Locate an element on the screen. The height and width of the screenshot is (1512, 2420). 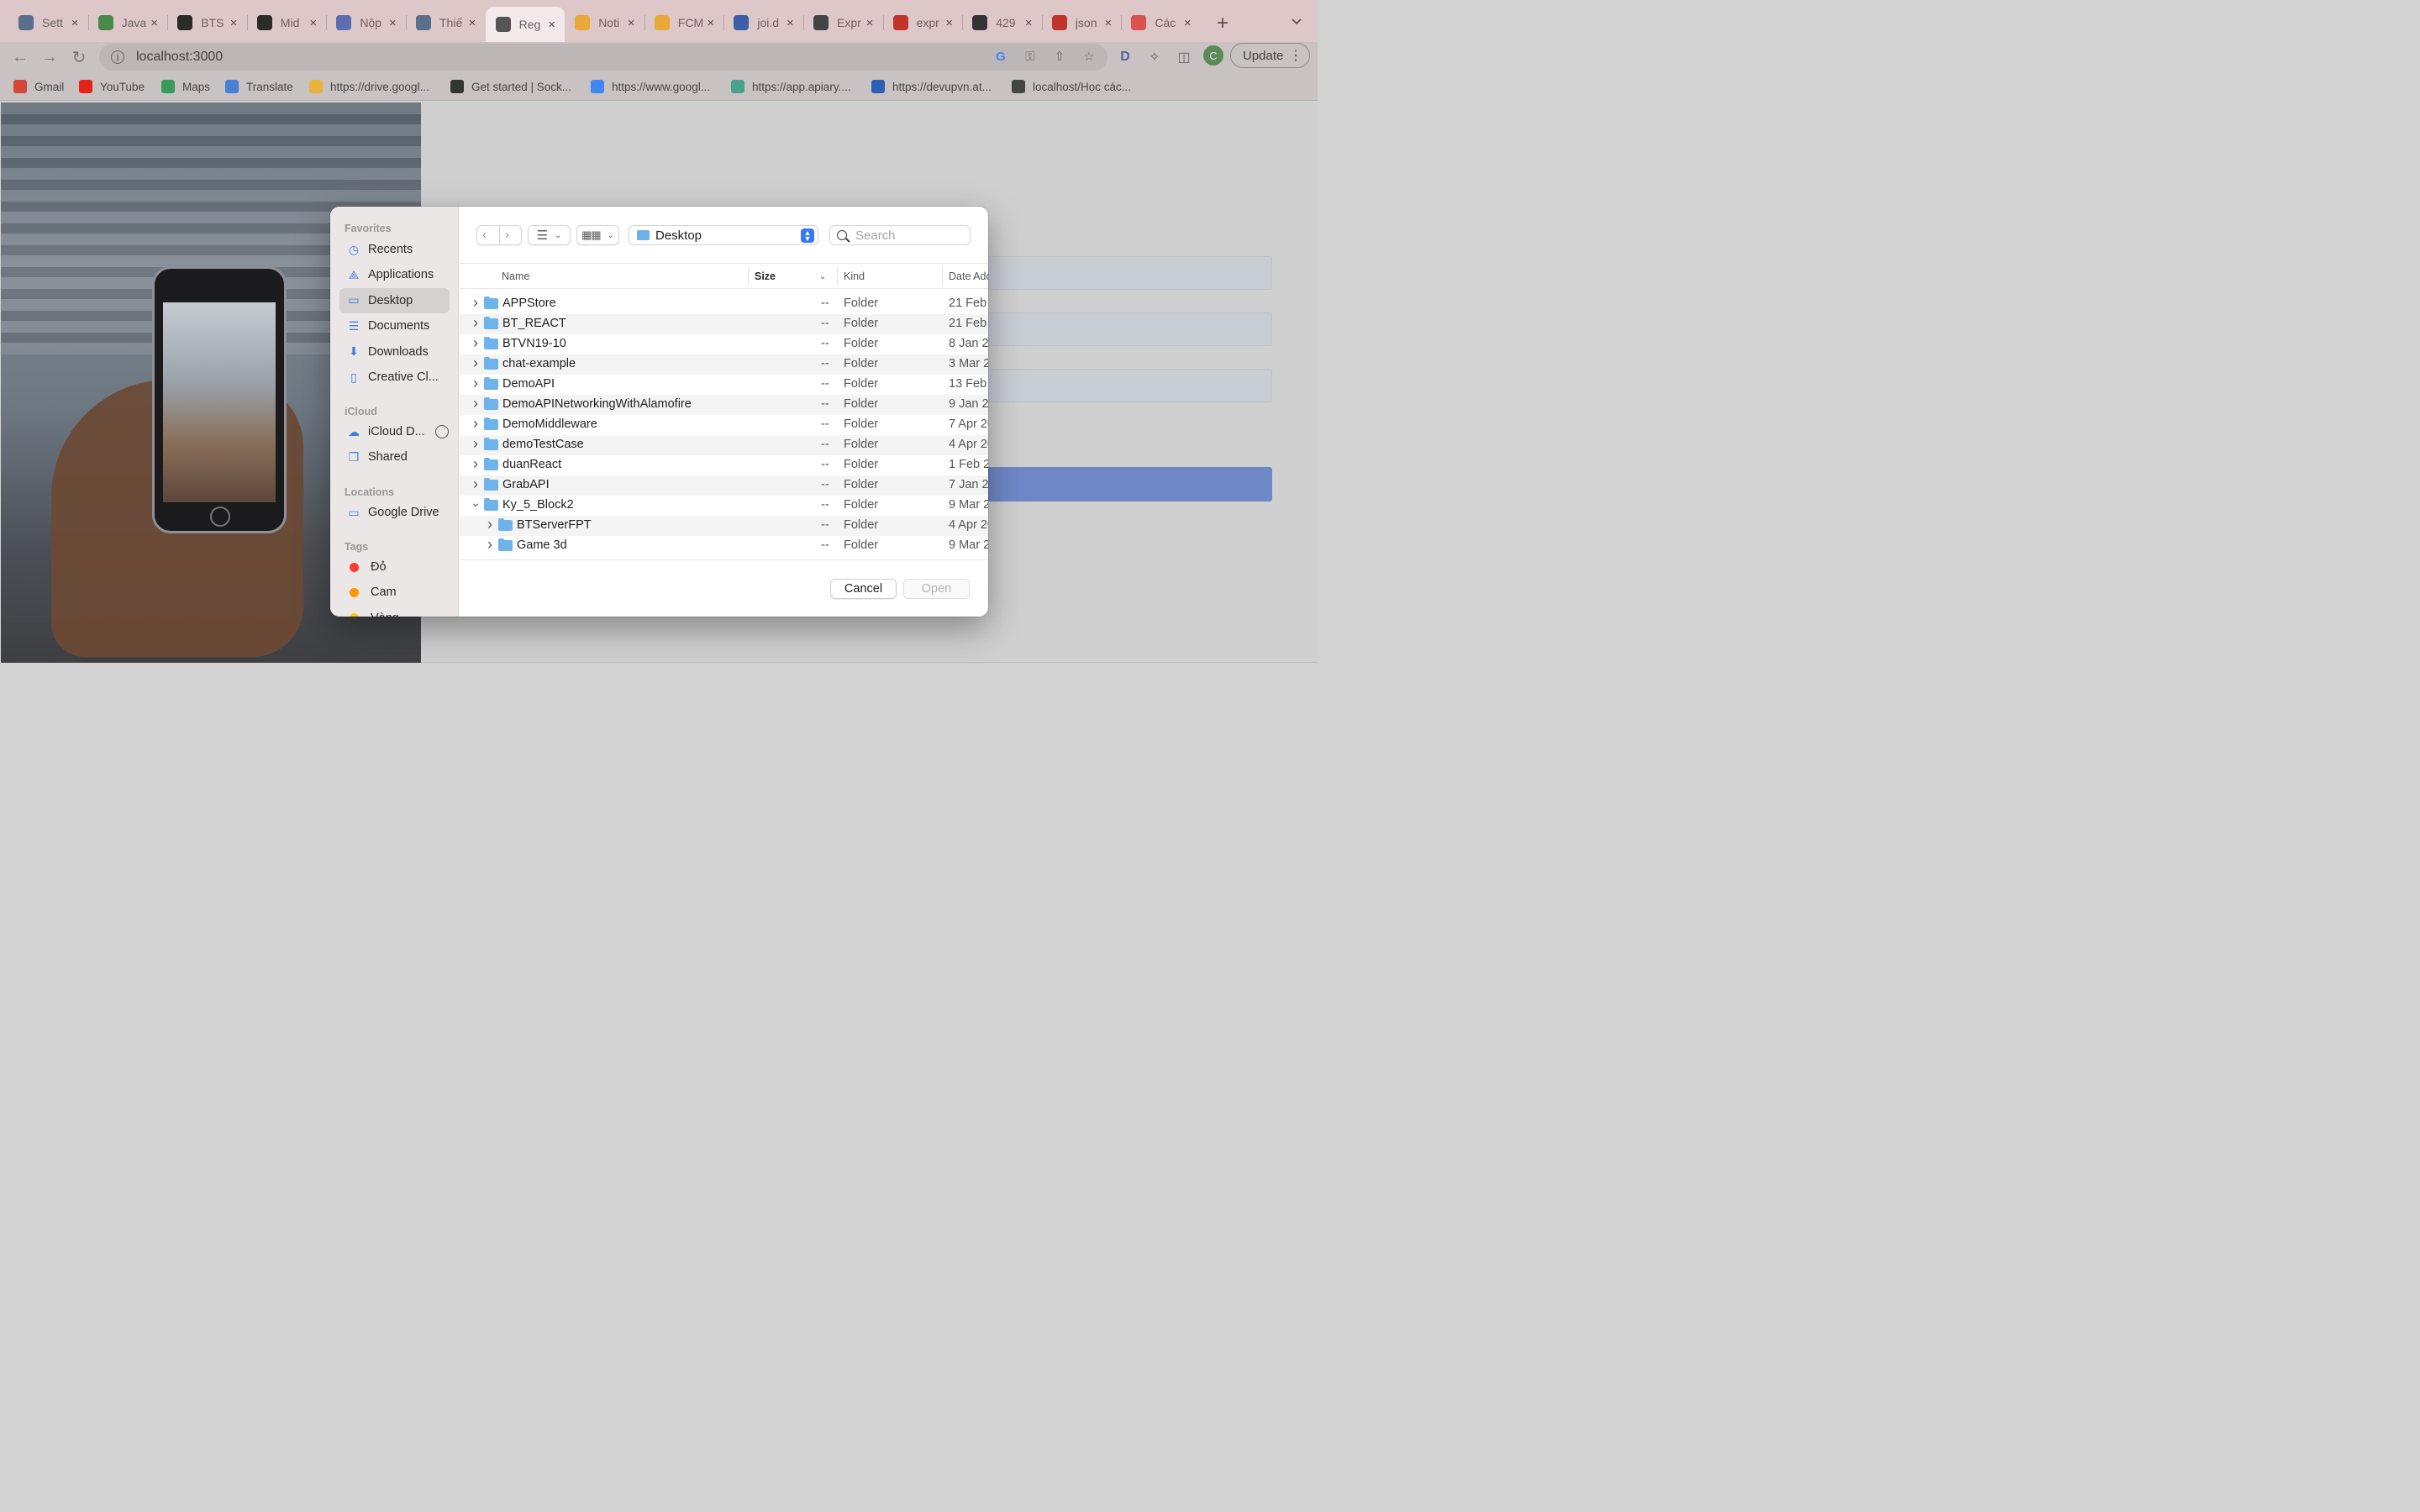
new-tab-plus-icon: + is located at coordinates (1223, 23).